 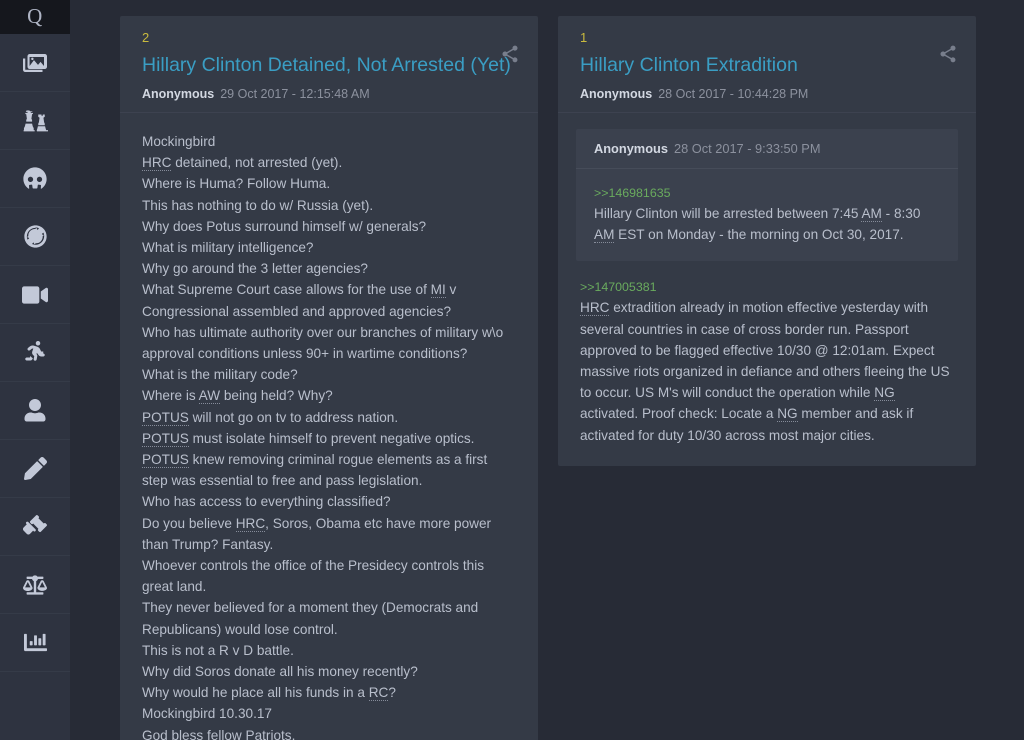 I want to click on chart-bar-icon, so click(x=35, y=643).